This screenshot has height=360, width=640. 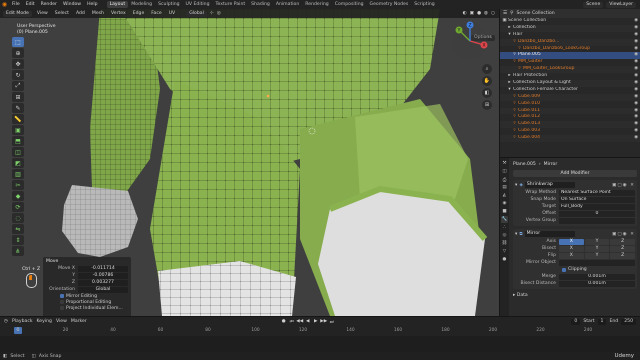 What do you see at coordinates (332, 322) in the screenshot?
I see `jump-end-icon: ⏭` at bounding box center [332, 322].